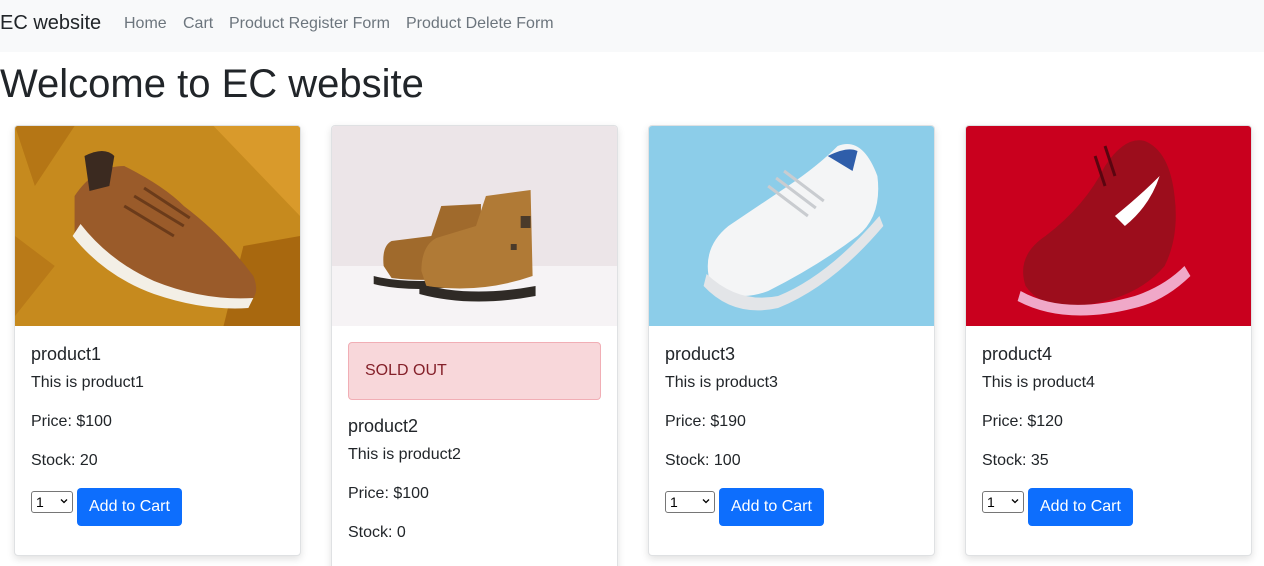 The image size is (1264, 566). What do you see at coordinates (705, 421) in the screenshot?
I see `product-price: Price: $190` at bounding box center [705, 421].